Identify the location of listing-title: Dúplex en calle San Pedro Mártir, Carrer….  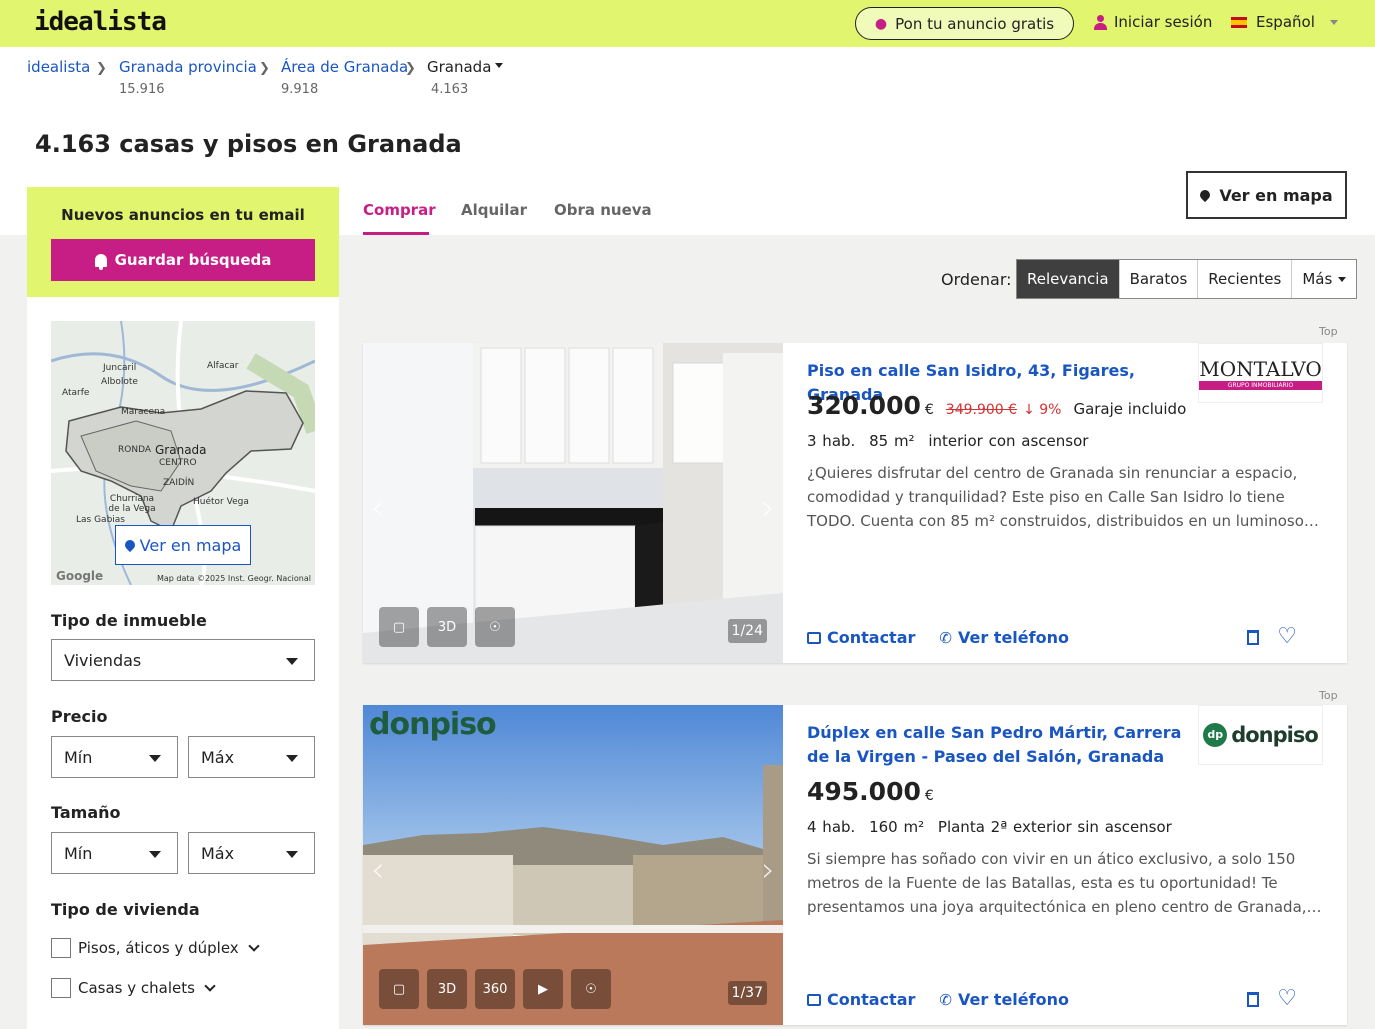
(997, 745).